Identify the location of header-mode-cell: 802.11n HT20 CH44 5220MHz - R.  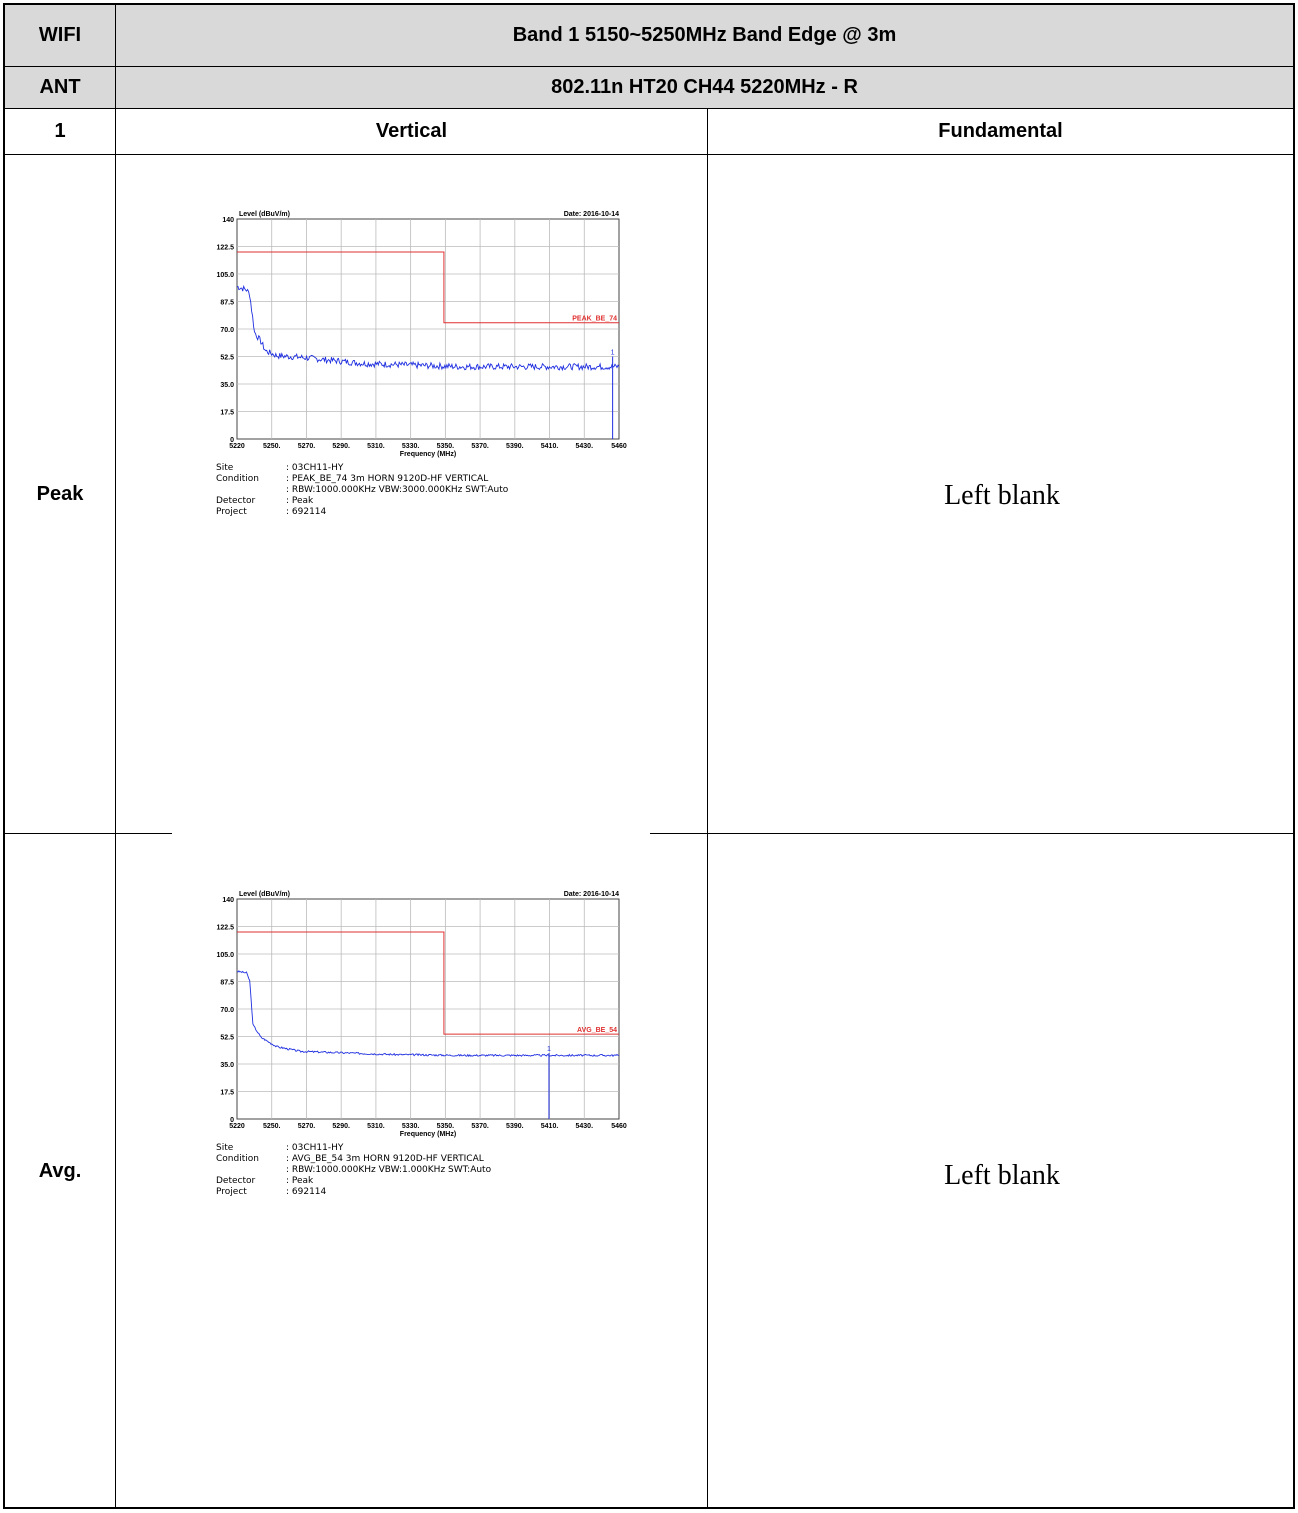
(704, 87).